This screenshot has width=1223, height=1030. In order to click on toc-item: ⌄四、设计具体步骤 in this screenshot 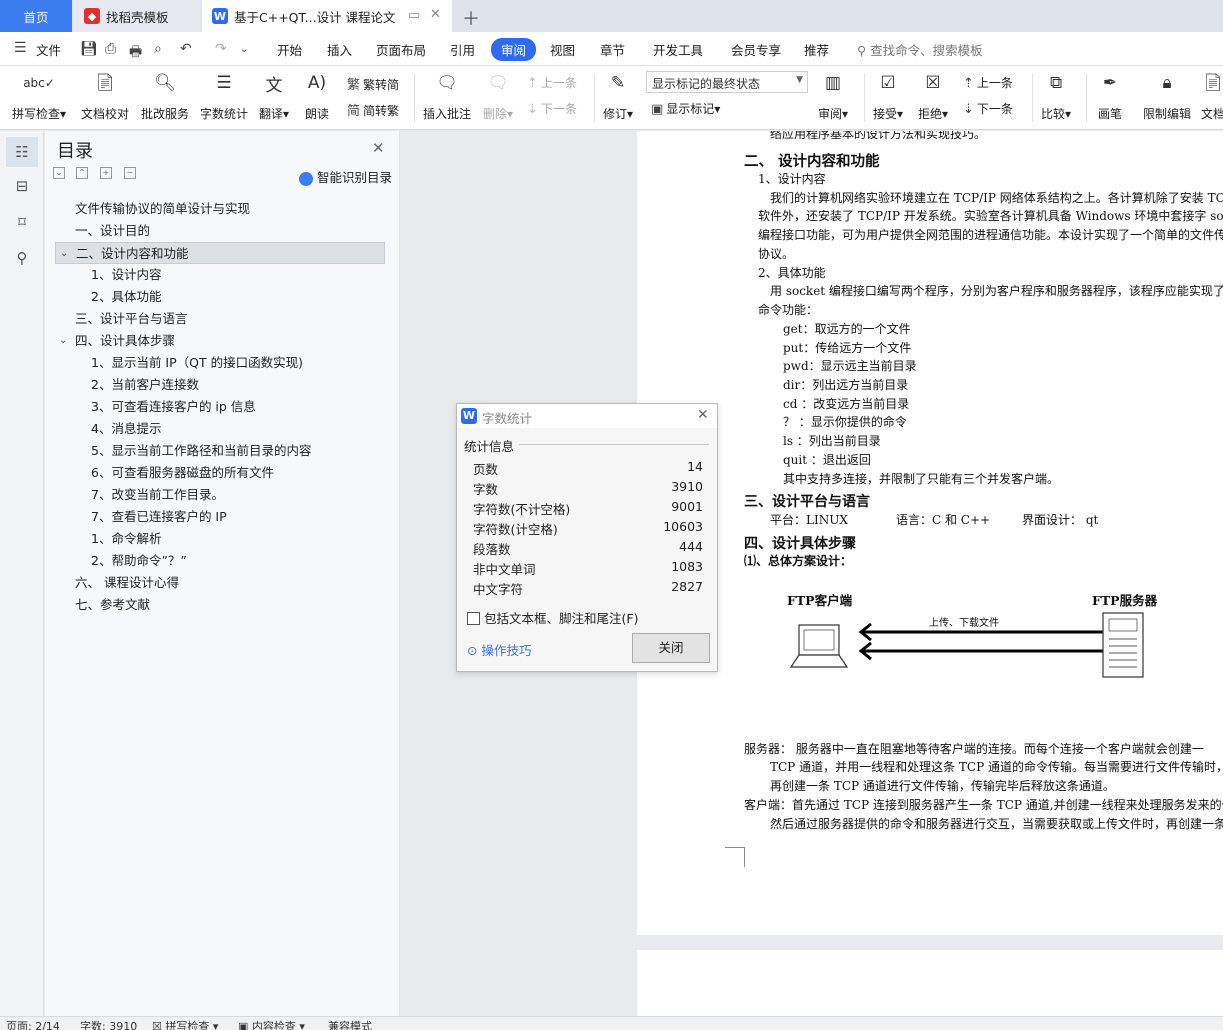, I will do `click(220, 341)`.